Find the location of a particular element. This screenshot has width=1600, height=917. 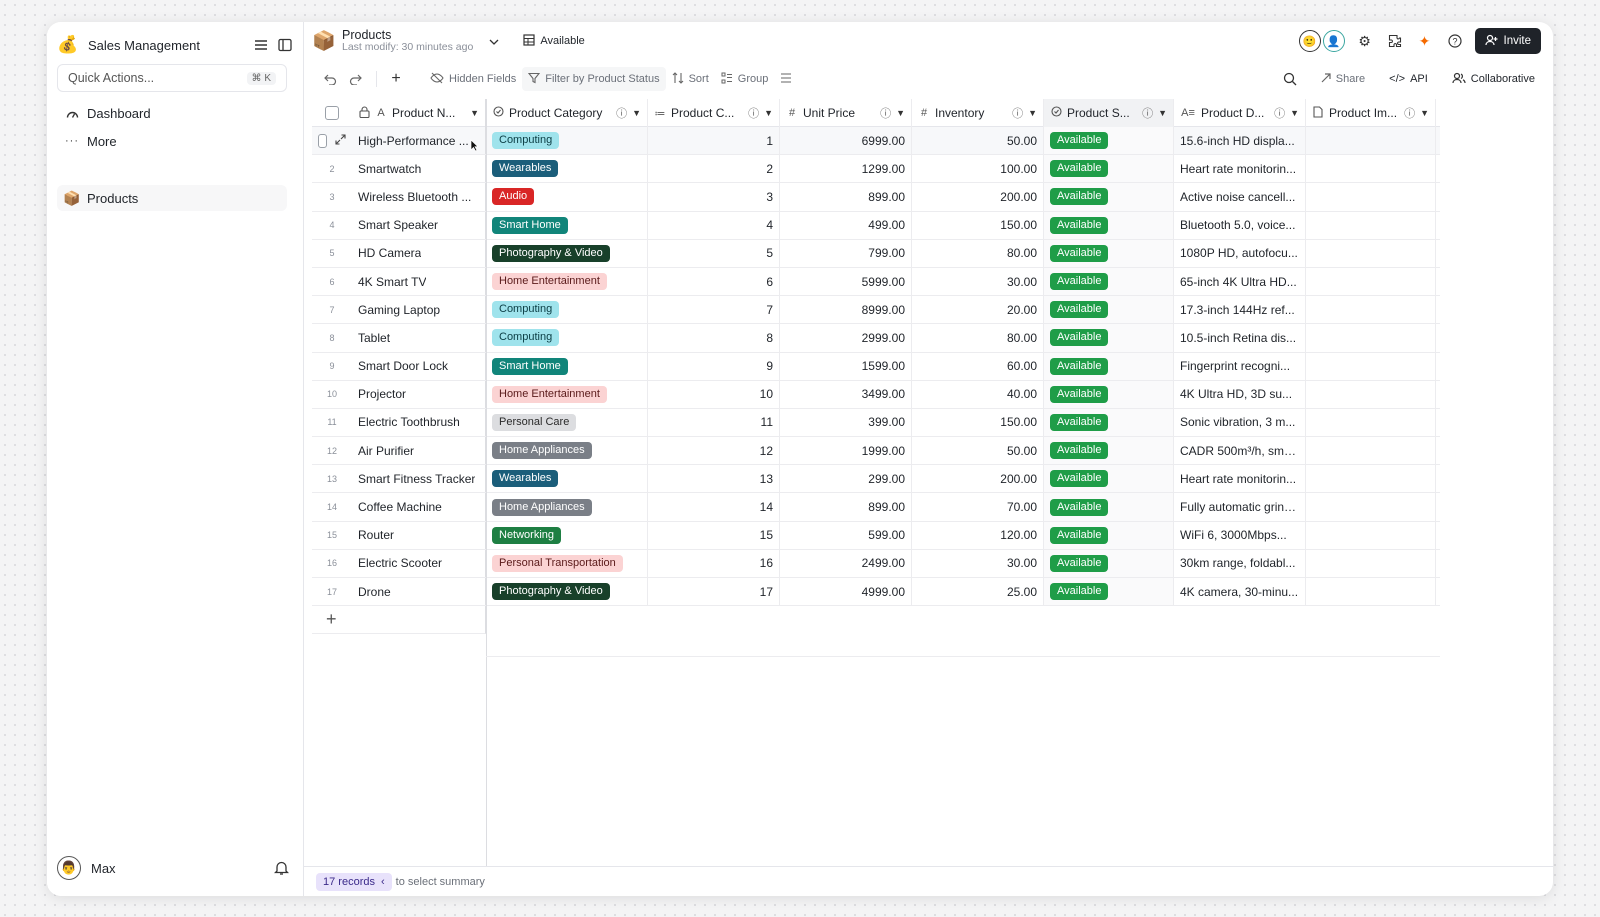

hidden-fields-button: Hidden Fields is located at coordinates (473, 79).